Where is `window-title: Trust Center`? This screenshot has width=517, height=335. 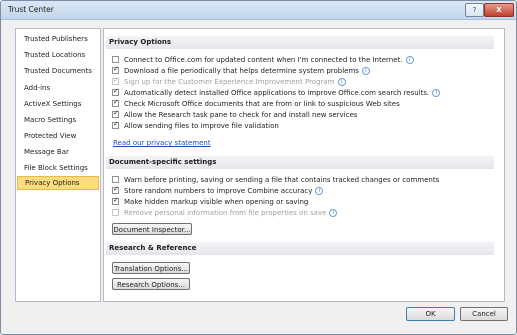
window-title: Trust Center is located at coordinates (31, 9).